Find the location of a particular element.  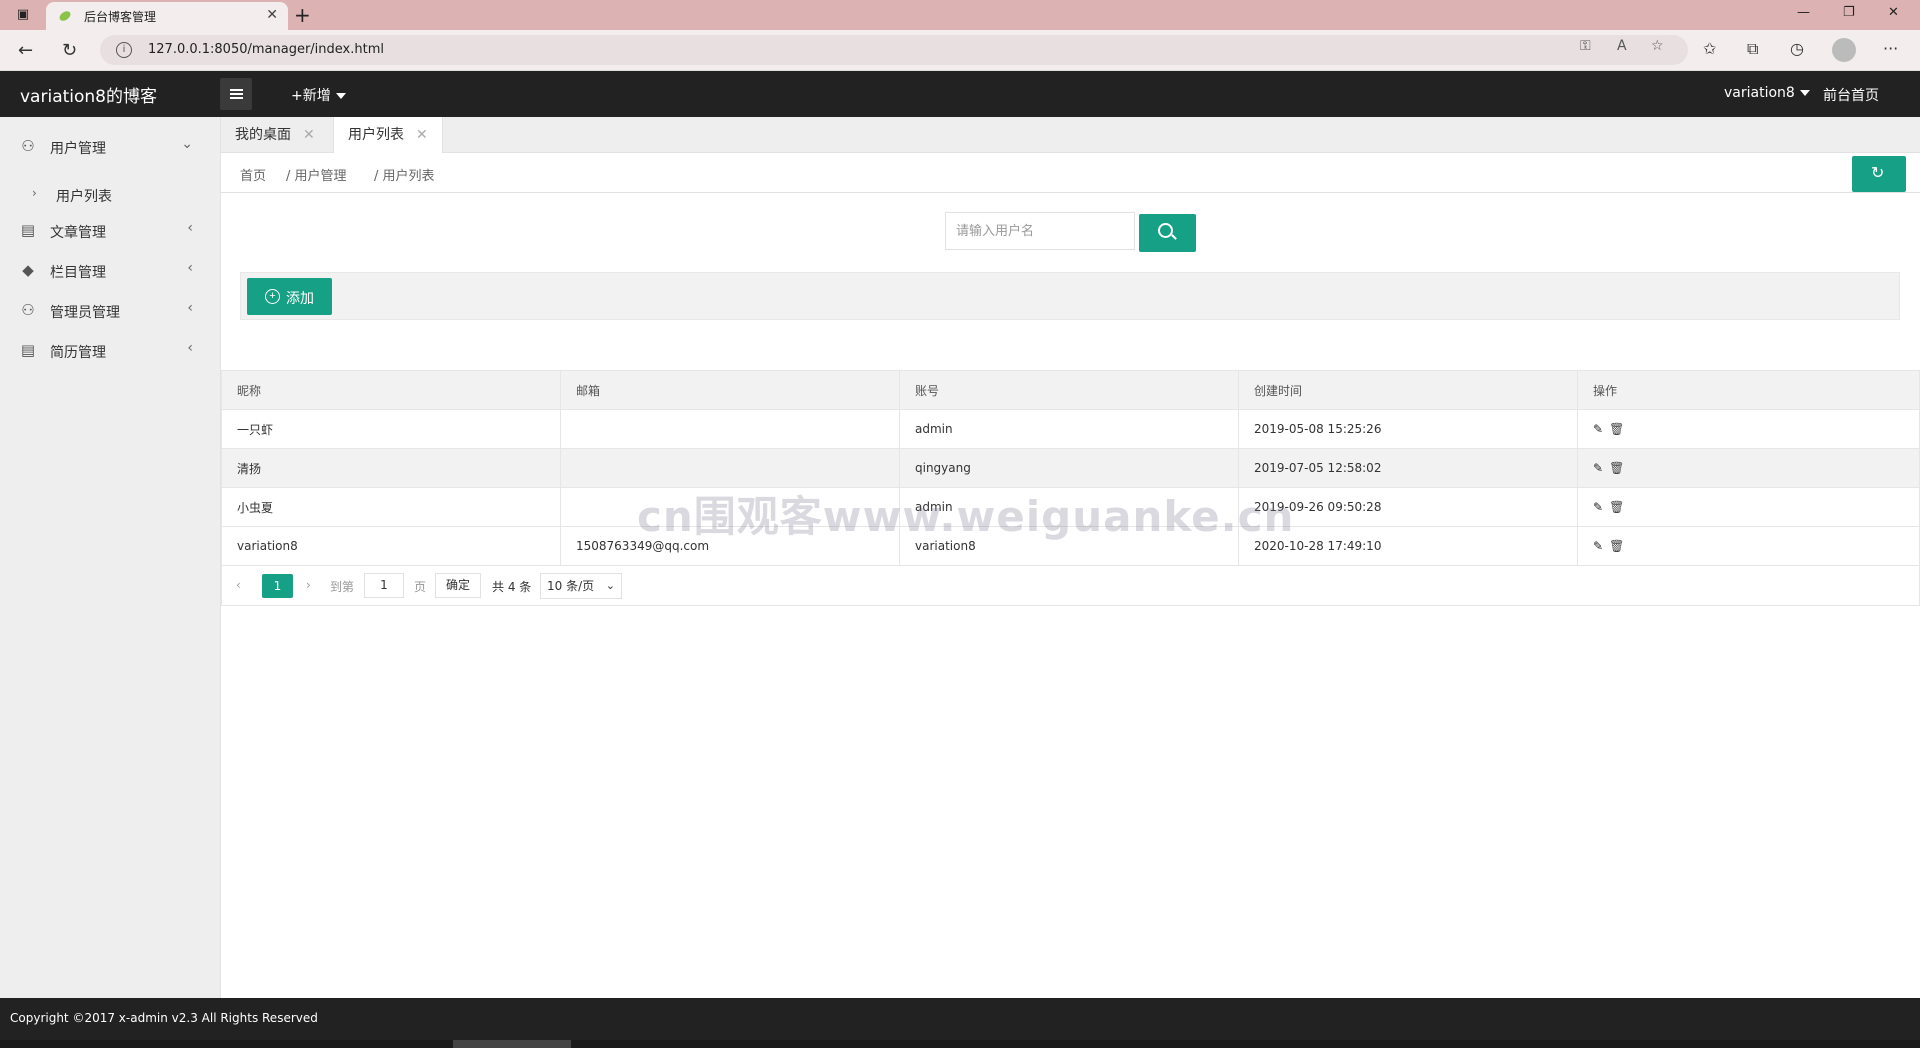

cell-created: 2019-05-08 15:25:26 is located at coordinates (1408, 429).